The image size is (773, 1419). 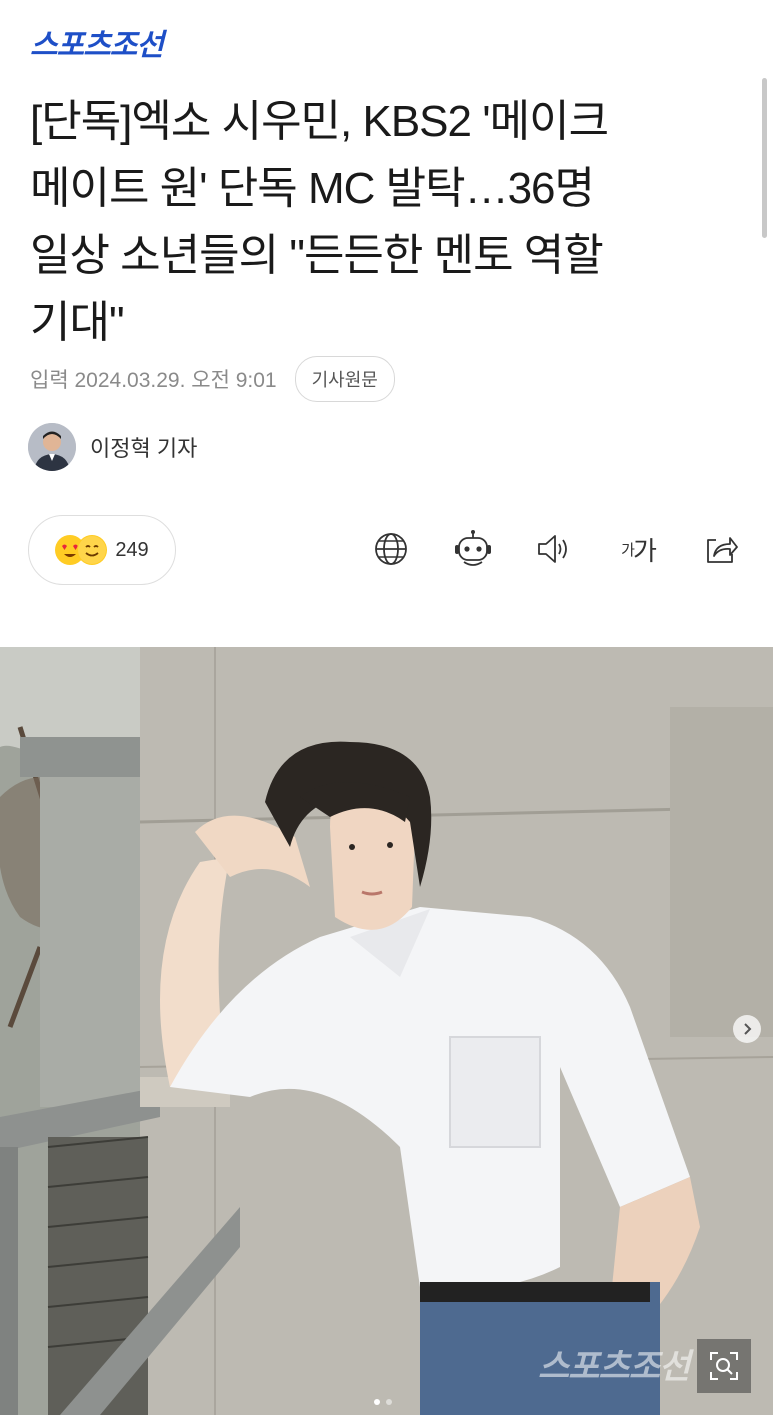 I want to click on article-meta: 입력 2024.03.29. 오전 9:01 기사원문, so click(x=212, y=379).